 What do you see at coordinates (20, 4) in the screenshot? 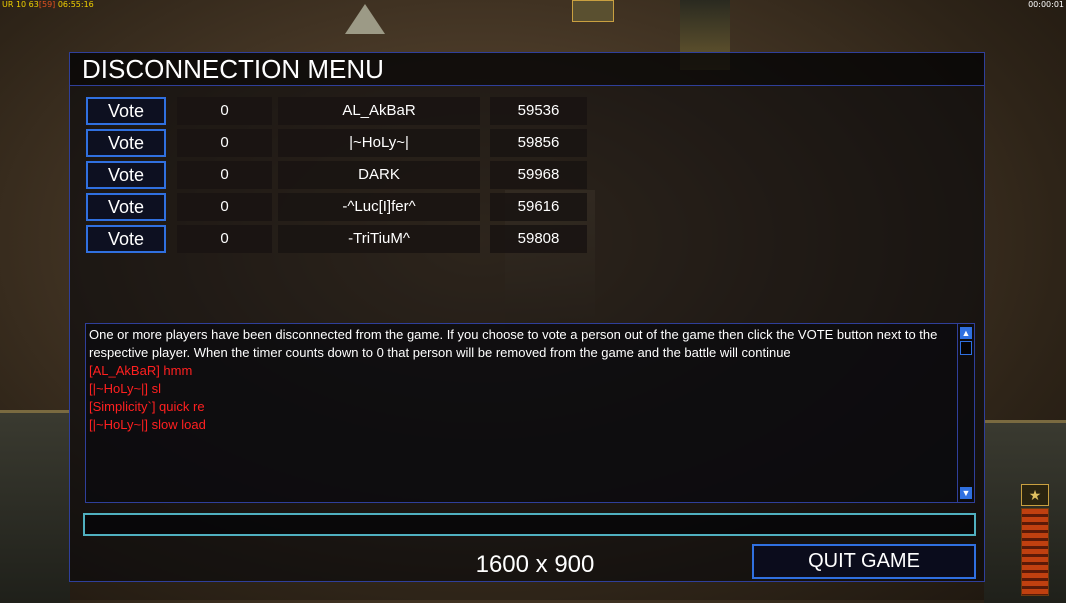
I see `status-prefix: UR 10 63` at bounding box center [20, 4].